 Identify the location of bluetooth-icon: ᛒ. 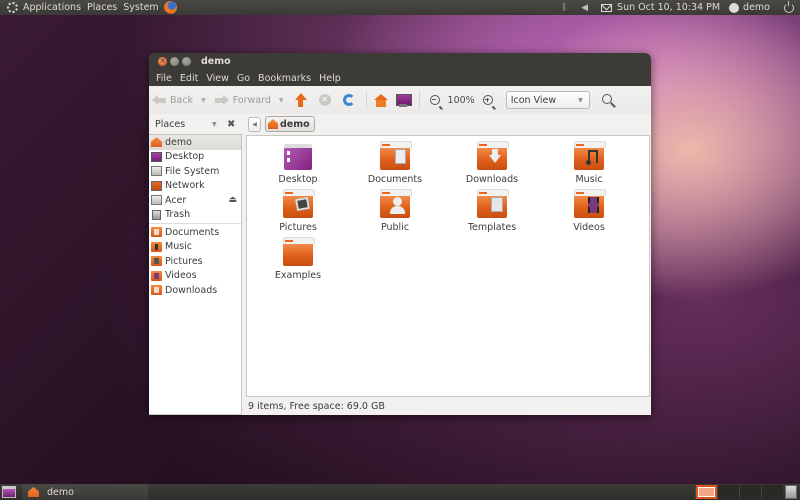
(564, 8).